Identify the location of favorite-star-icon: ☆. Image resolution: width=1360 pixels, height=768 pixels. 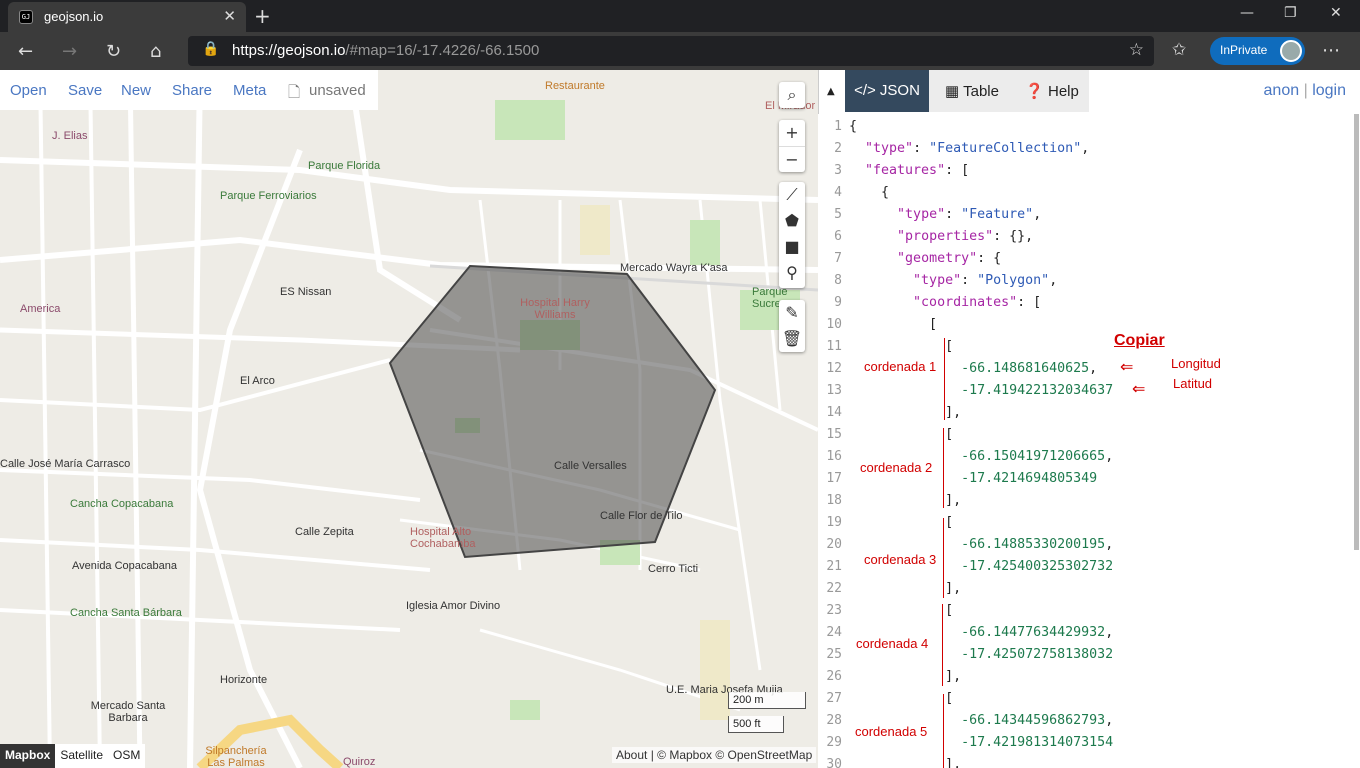
(1136, 50).